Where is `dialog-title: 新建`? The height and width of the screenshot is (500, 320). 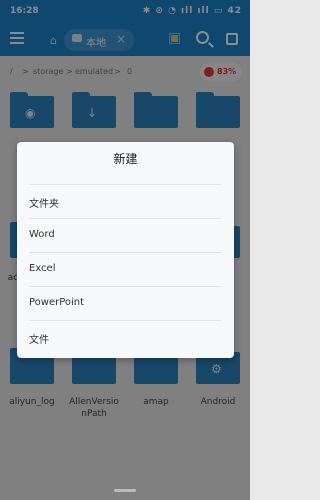 dialog-title: 新建 is located at coordinates (125, 159).